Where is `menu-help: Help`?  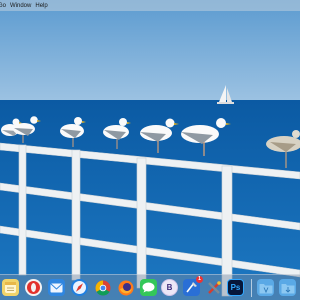
menu-help: Help is located at coordinates (41, 6).